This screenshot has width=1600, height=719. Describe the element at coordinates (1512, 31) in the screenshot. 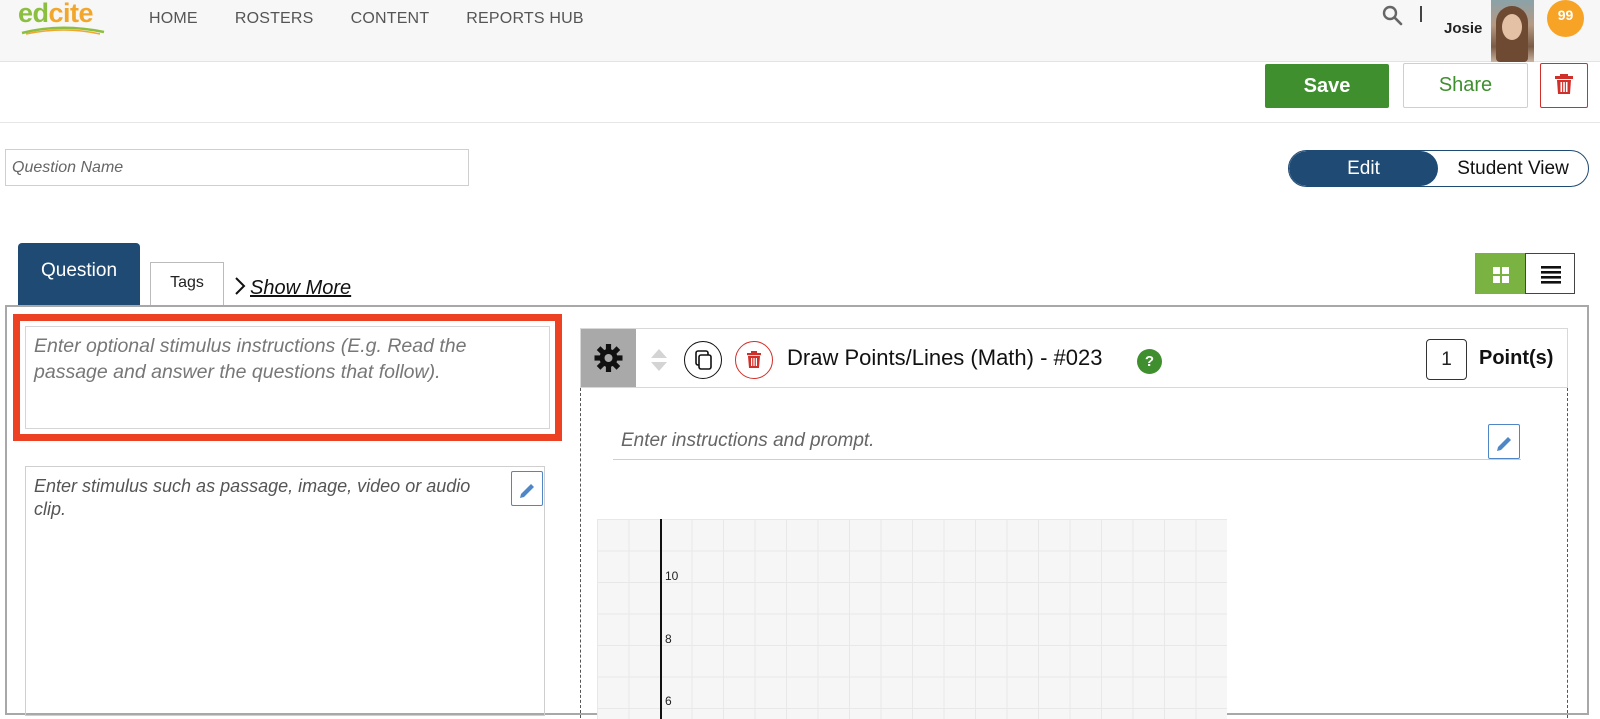

I see `avatar` at that location.